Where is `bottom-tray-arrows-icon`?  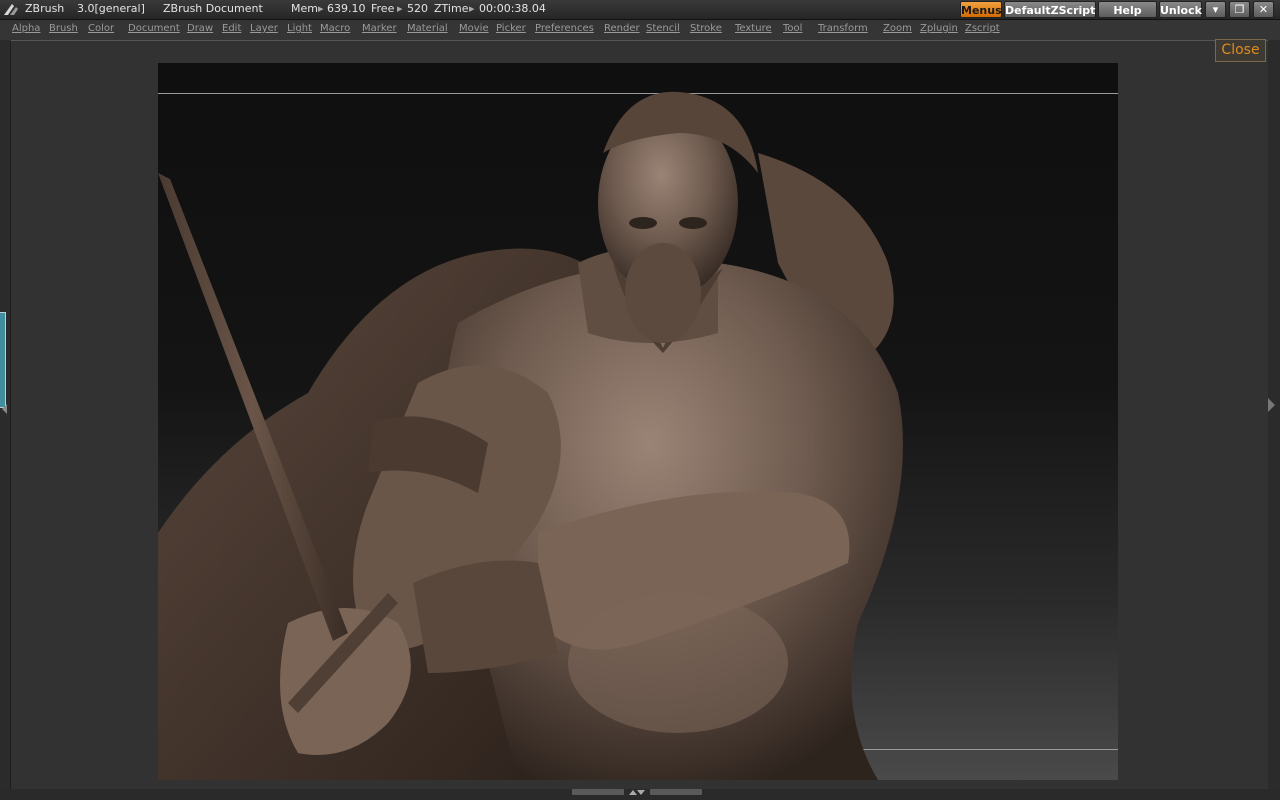 bottom-tray-arrows-icon is located at coordinates (637, 792).